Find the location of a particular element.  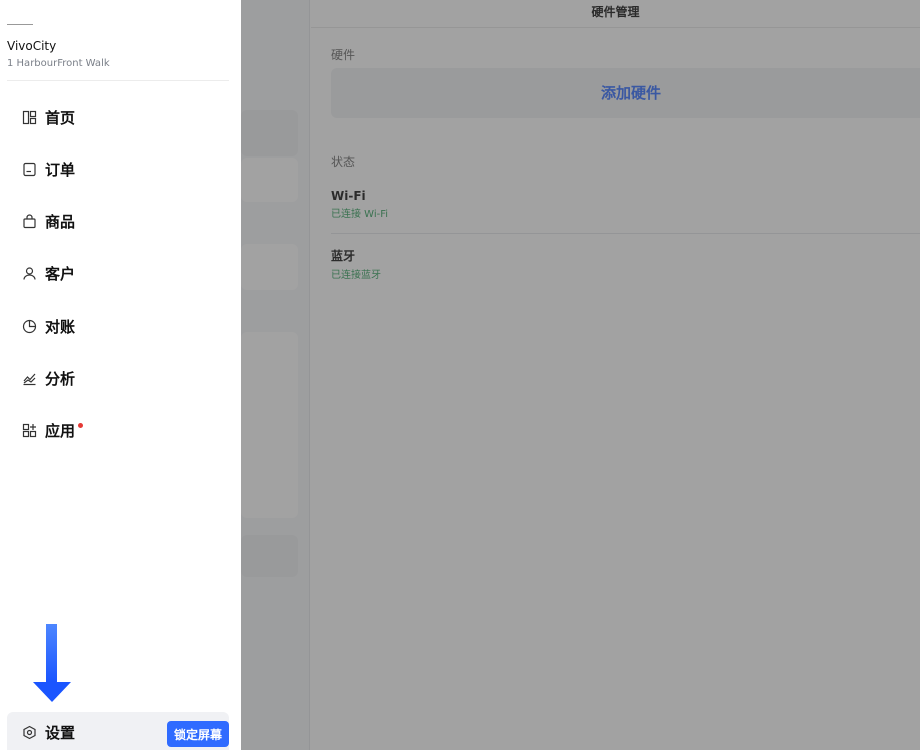

sidebar-item-label: 设置 is located at coordinates (60, 732).